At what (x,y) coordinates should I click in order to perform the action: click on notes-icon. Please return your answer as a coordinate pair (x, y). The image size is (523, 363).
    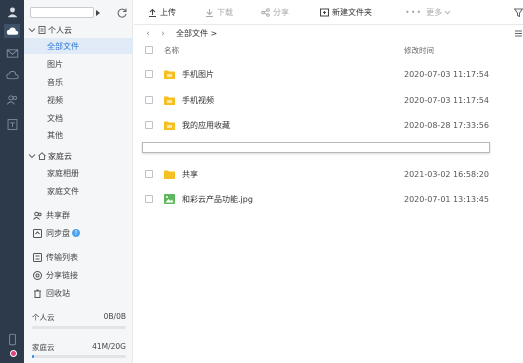
    Looking at the image, I should click on (12, 124).